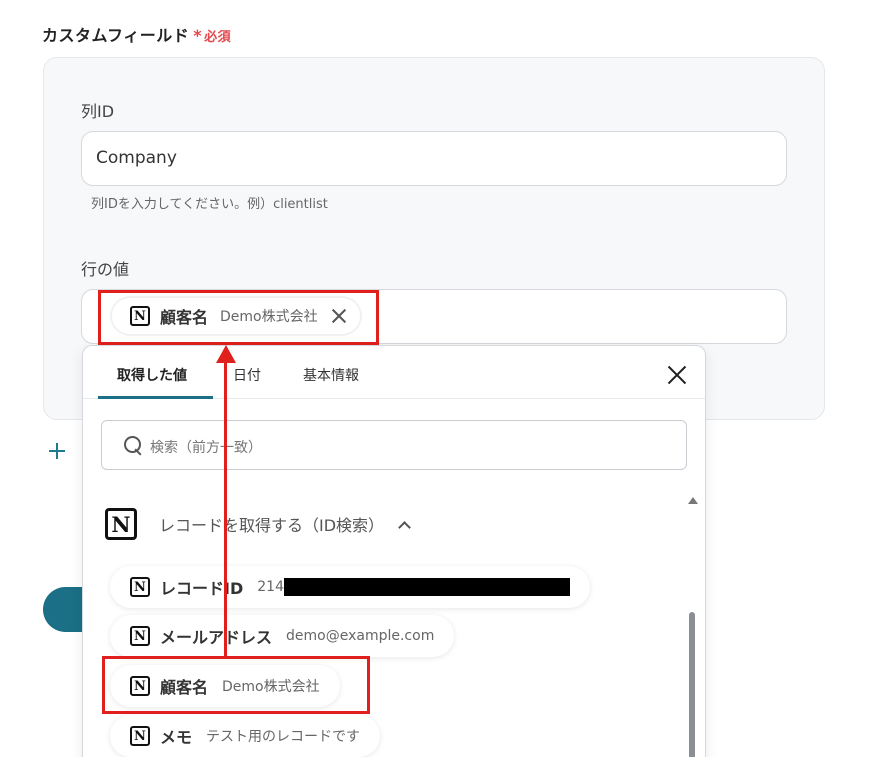 This screenshot has width=871, height=757. Describe the element at coordinates (105, 269) in the screenshot. I see `row-value-label: 行の値` at that location.